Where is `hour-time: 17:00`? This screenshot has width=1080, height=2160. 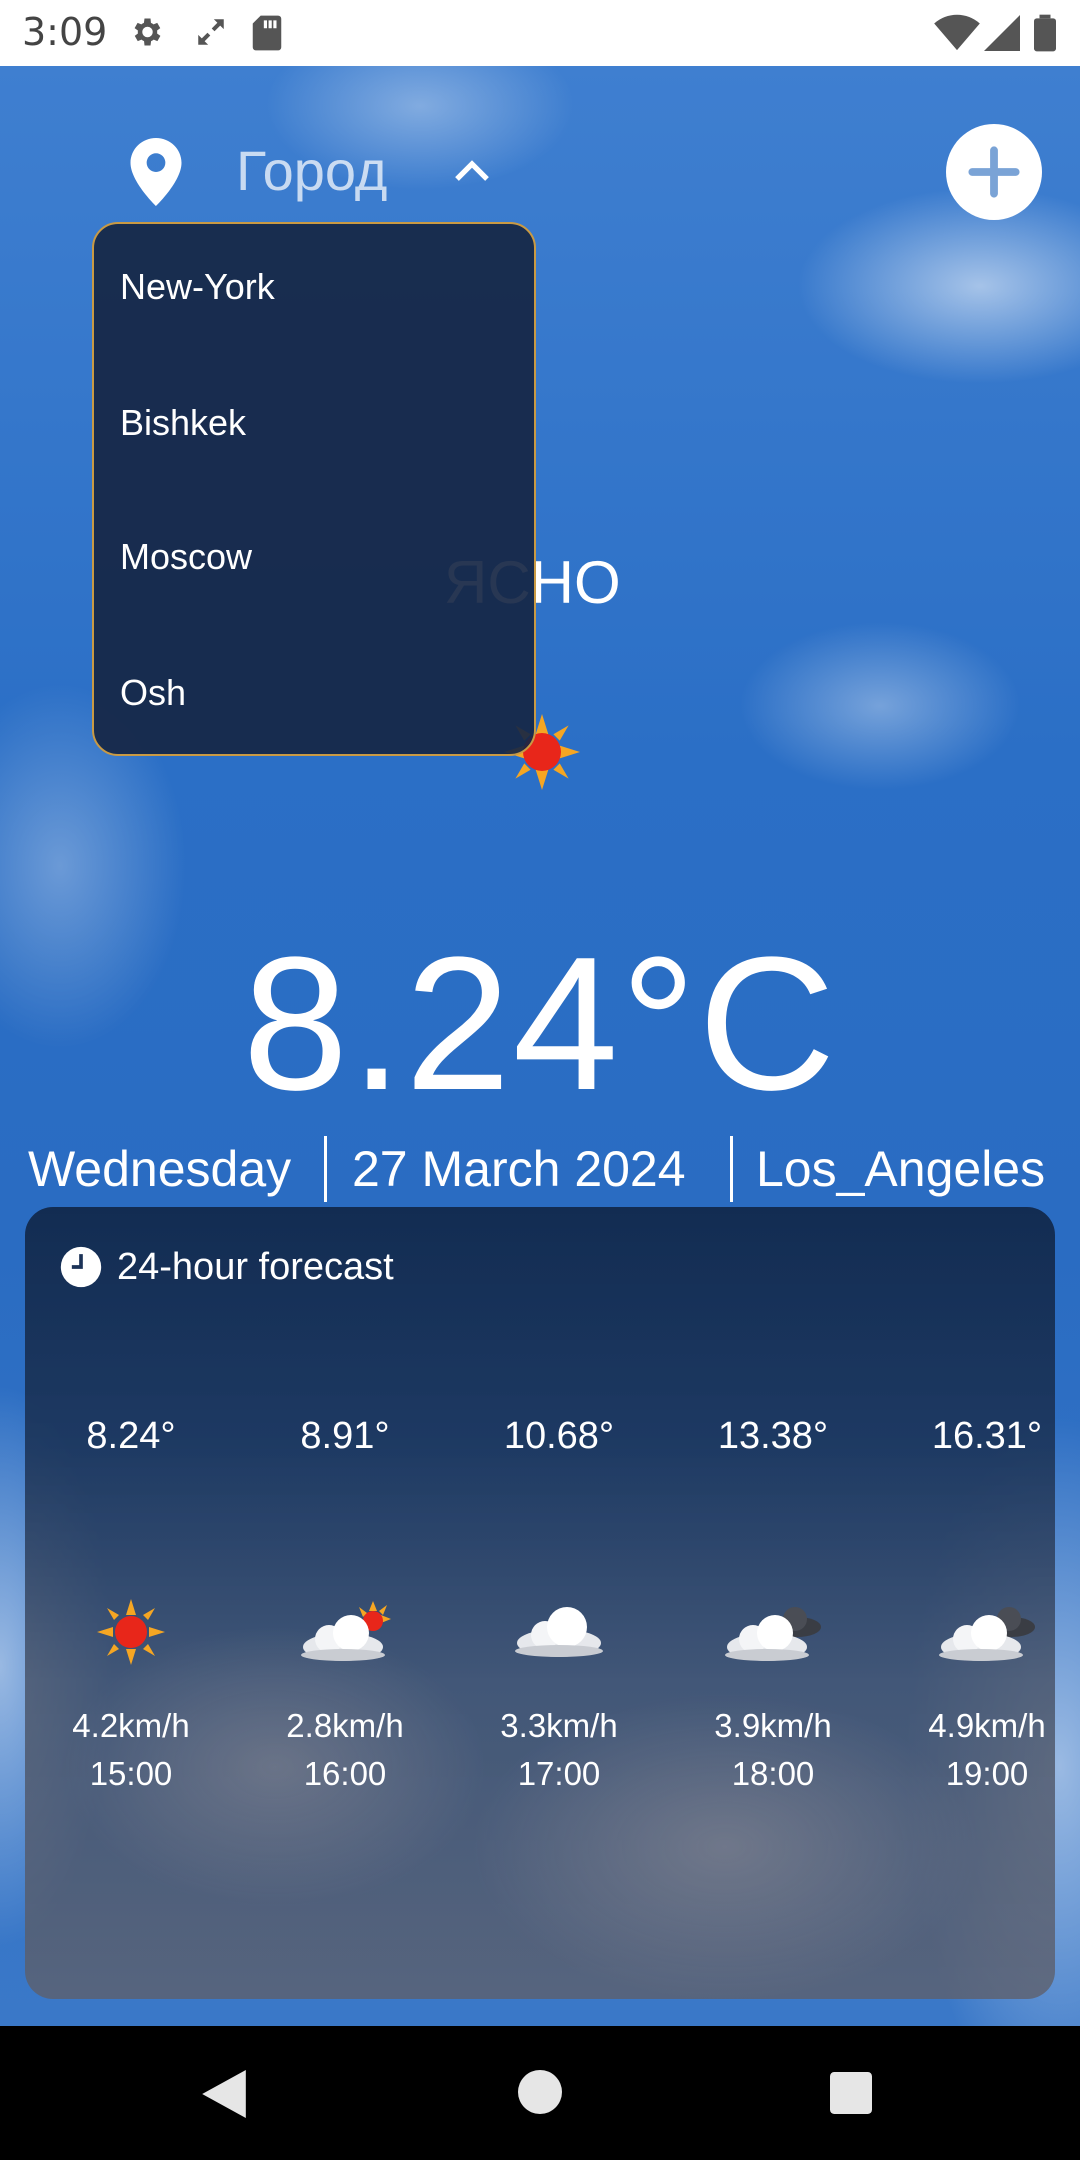
hour-time: 17:00 is located at coordinates (559, 1773).